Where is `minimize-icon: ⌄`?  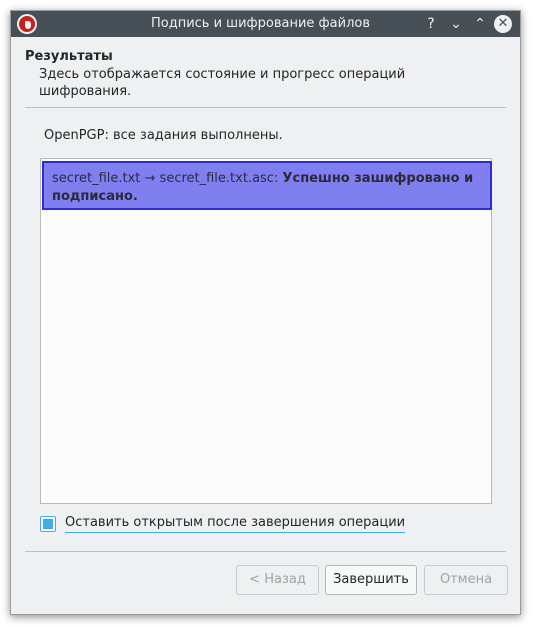 minimize-icon: ⌄ is located at coordinates (456, 24).